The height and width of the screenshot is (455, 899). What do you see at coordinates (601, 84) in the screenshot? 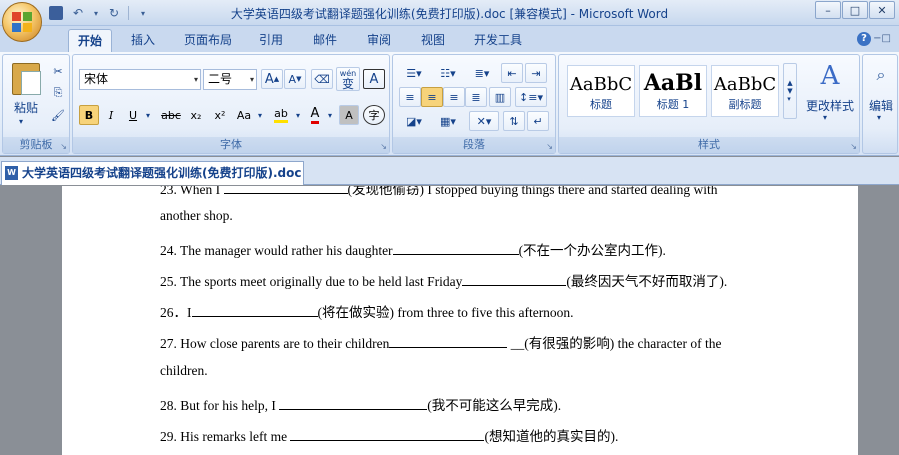
I see `style-sample: AaBbC` at bounding box center [601, 84].